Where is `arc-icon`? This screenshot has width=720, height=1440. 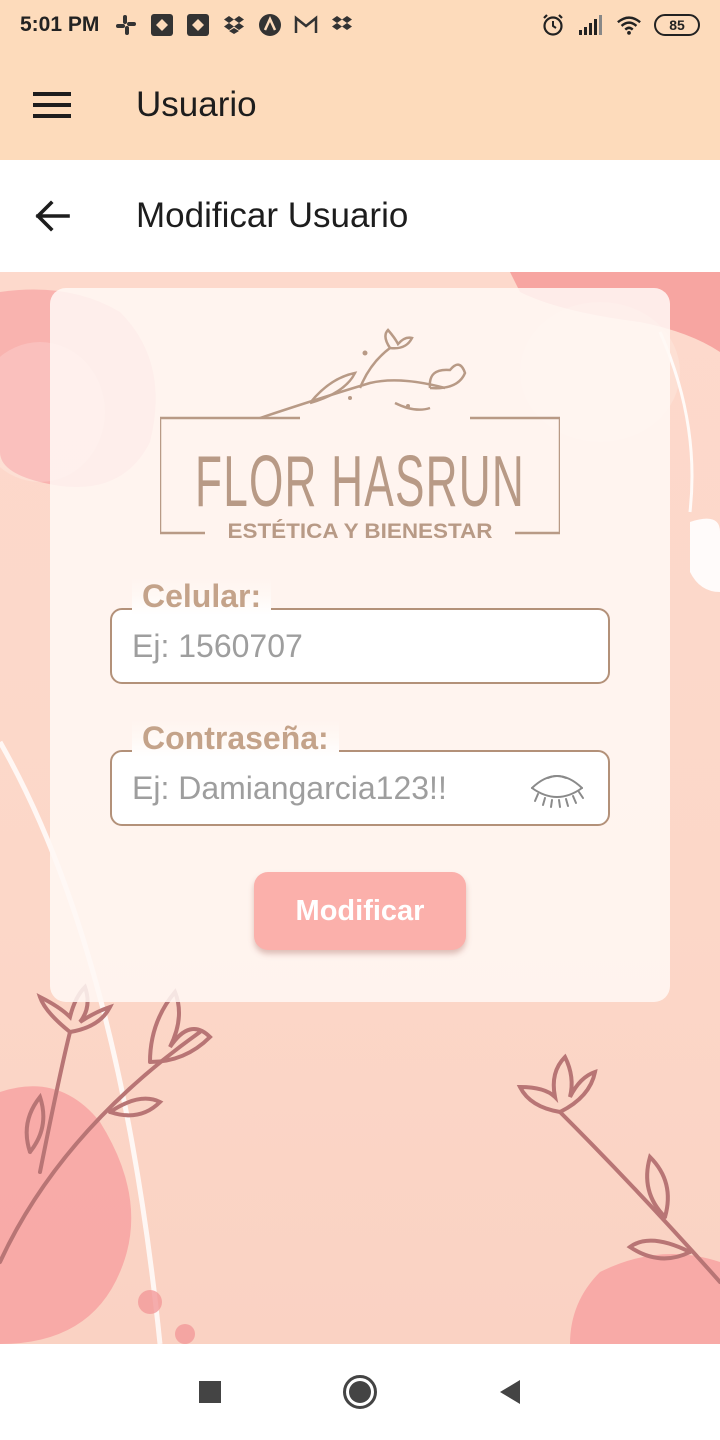
arc-icon is located at coordinates (270, 25).